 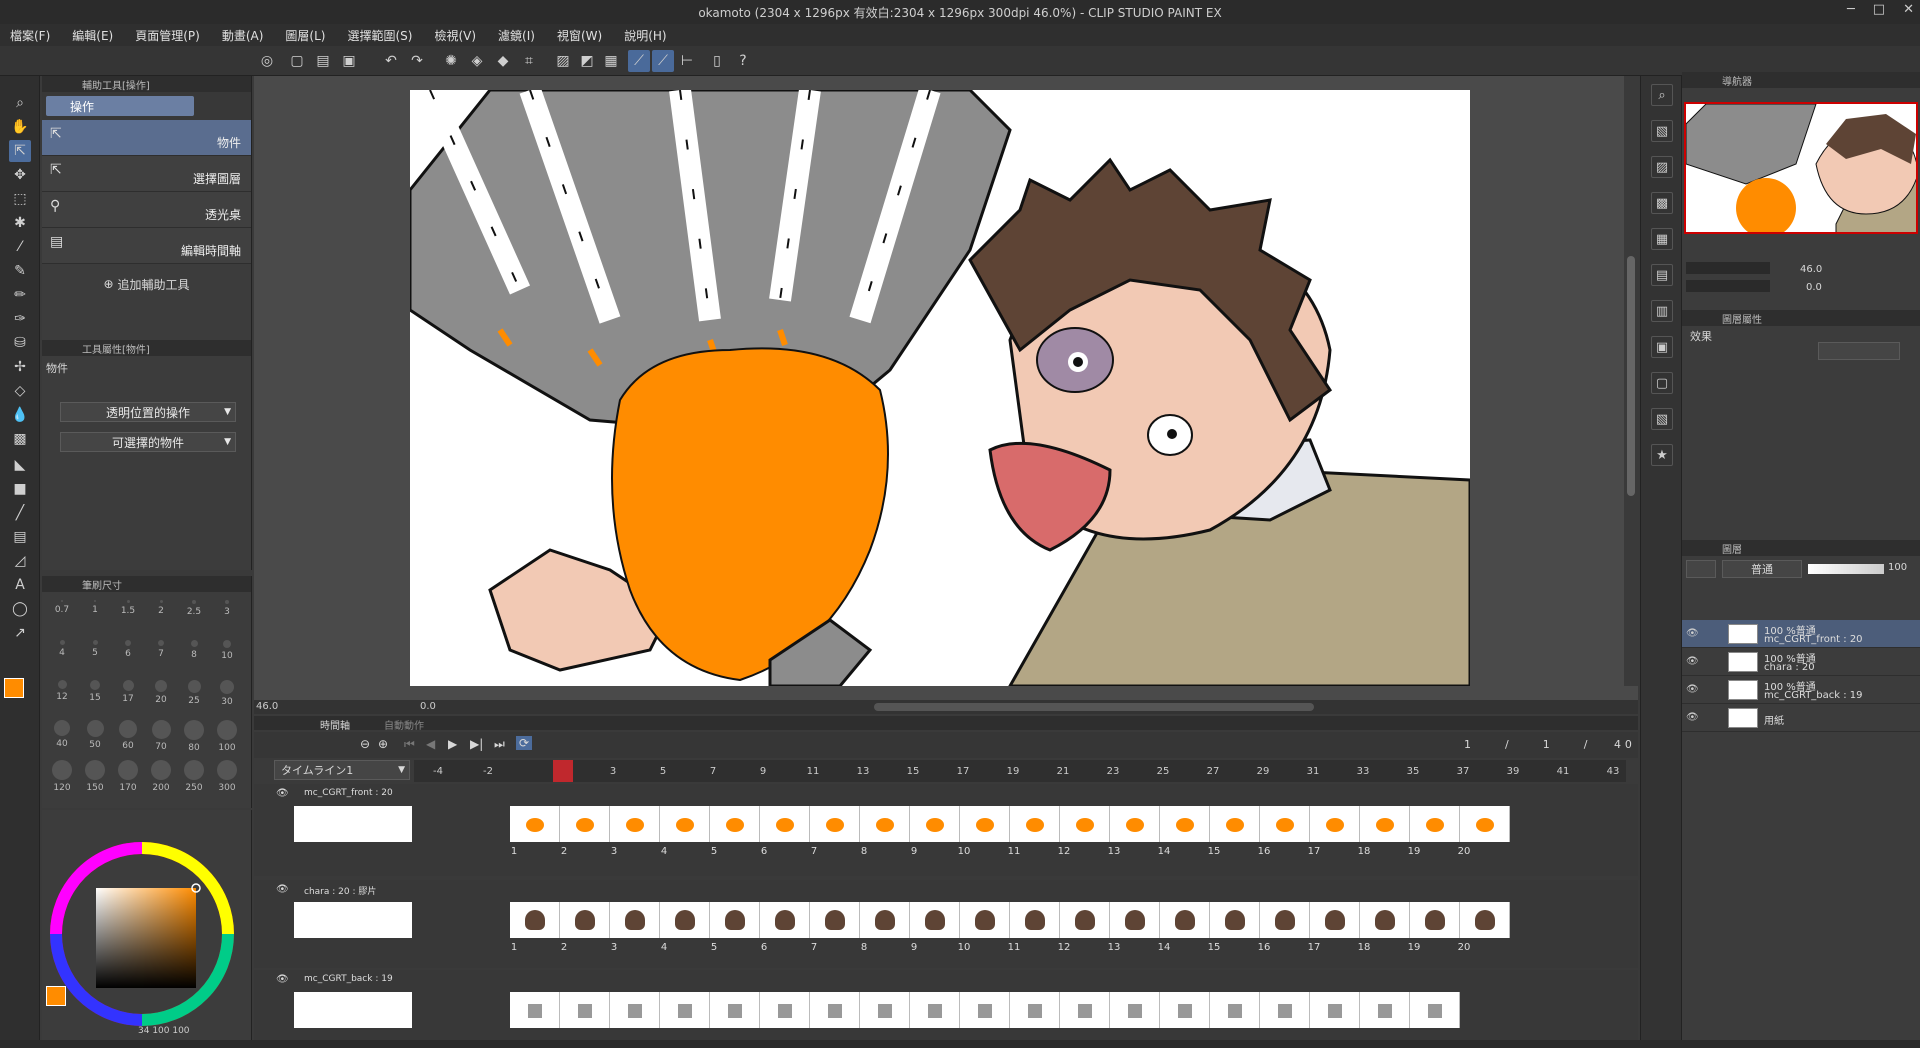 What do you see at coordinates (161, 649) in the screenshot?
I see `brush-size-option: 7` at bounding box center [161, 649].